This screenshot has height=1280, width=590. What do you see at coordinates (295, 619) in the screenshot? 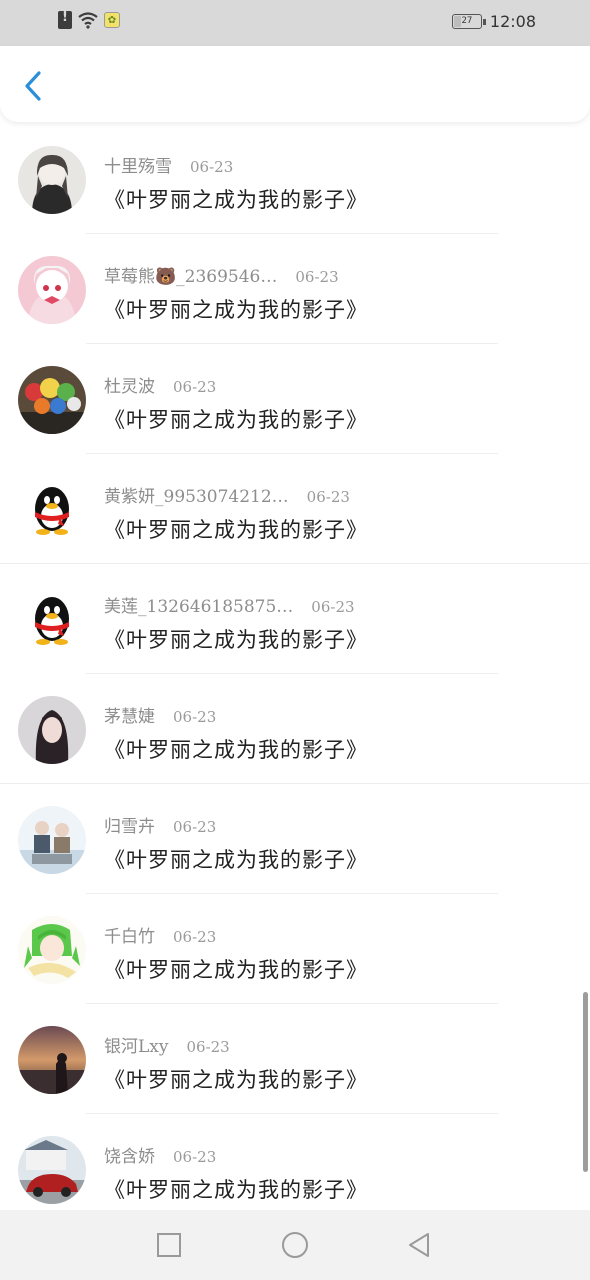
I see `list-item: 美莲_132646185875… 06-23 《叶罗丽之成为我的影子》` at bounding box center [295, 619].